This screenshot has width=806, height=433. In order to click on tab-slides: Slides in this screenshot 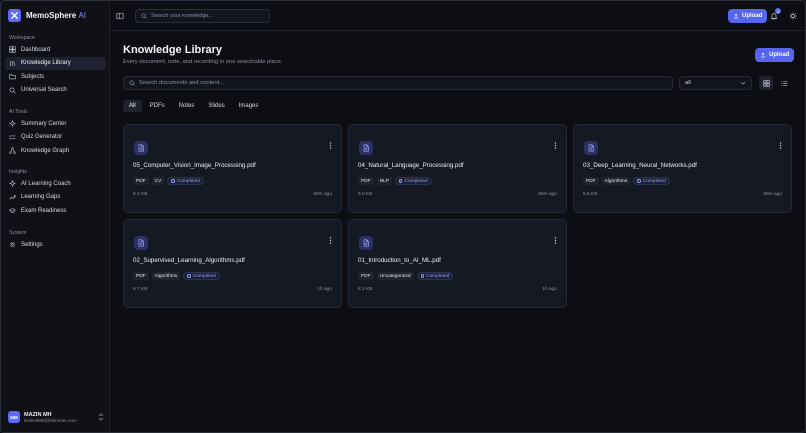, I will do `click(216, 106)`.